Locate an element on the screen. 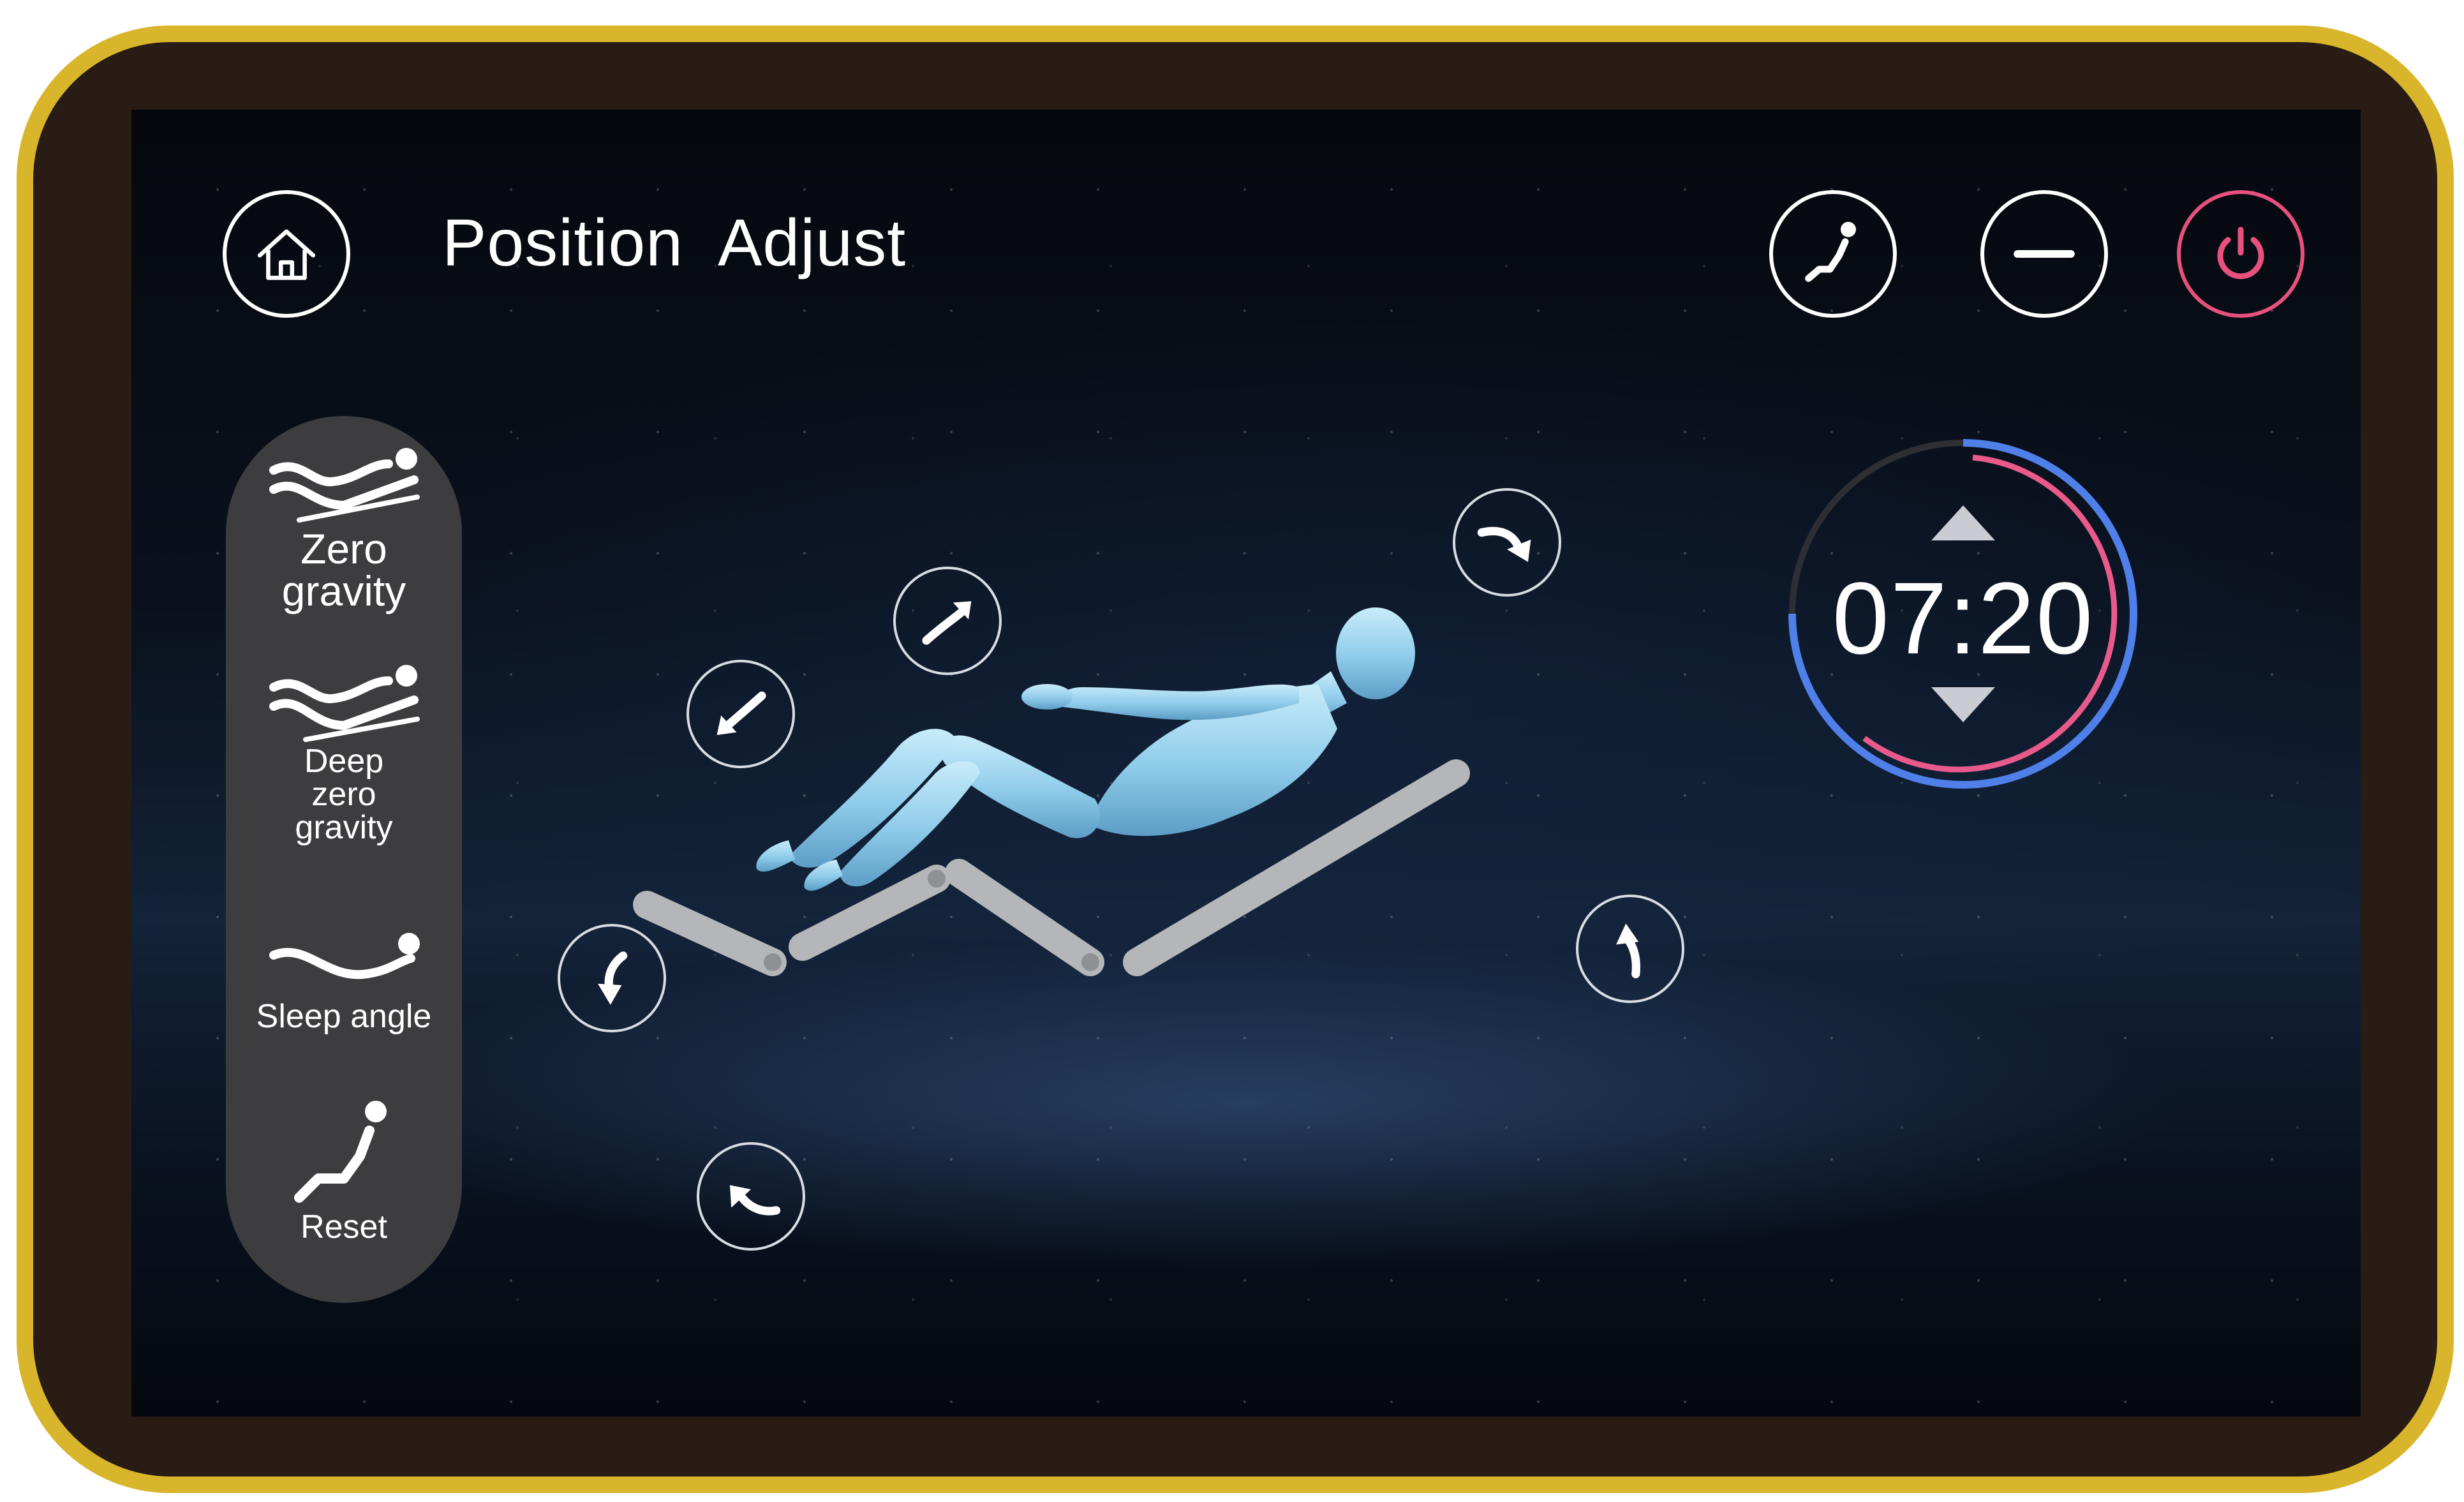  headrest-tilt-button is located at coordinates (1507, 543).